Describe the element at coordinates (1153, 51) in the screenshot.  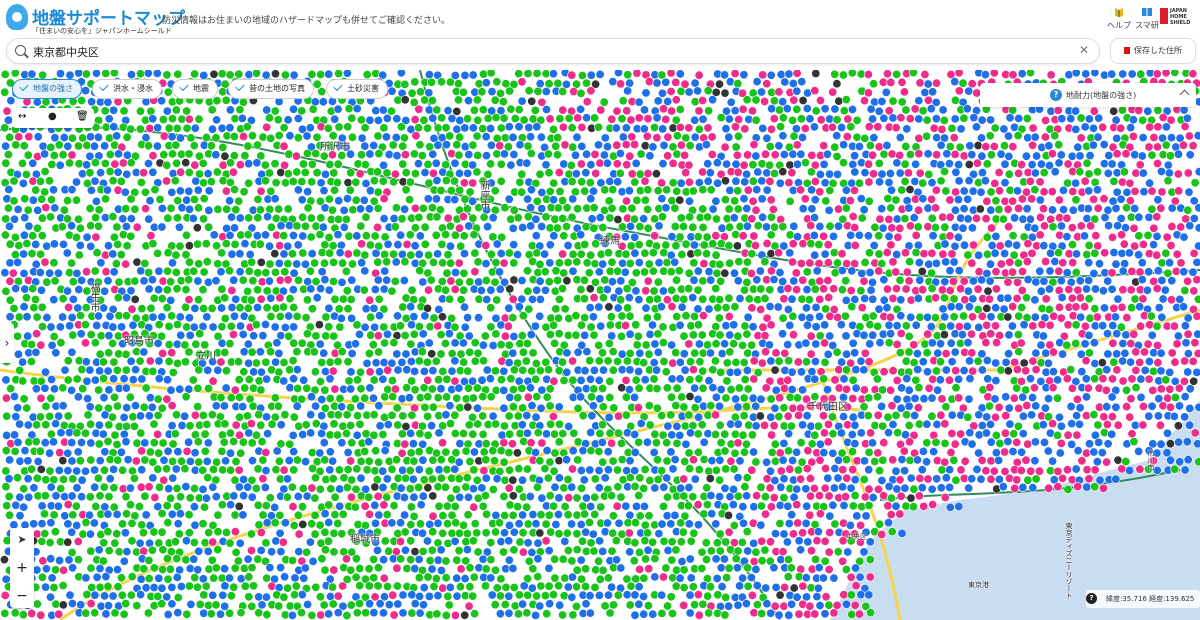
I see `saved-addresses-button: 保存した住所` at that location.